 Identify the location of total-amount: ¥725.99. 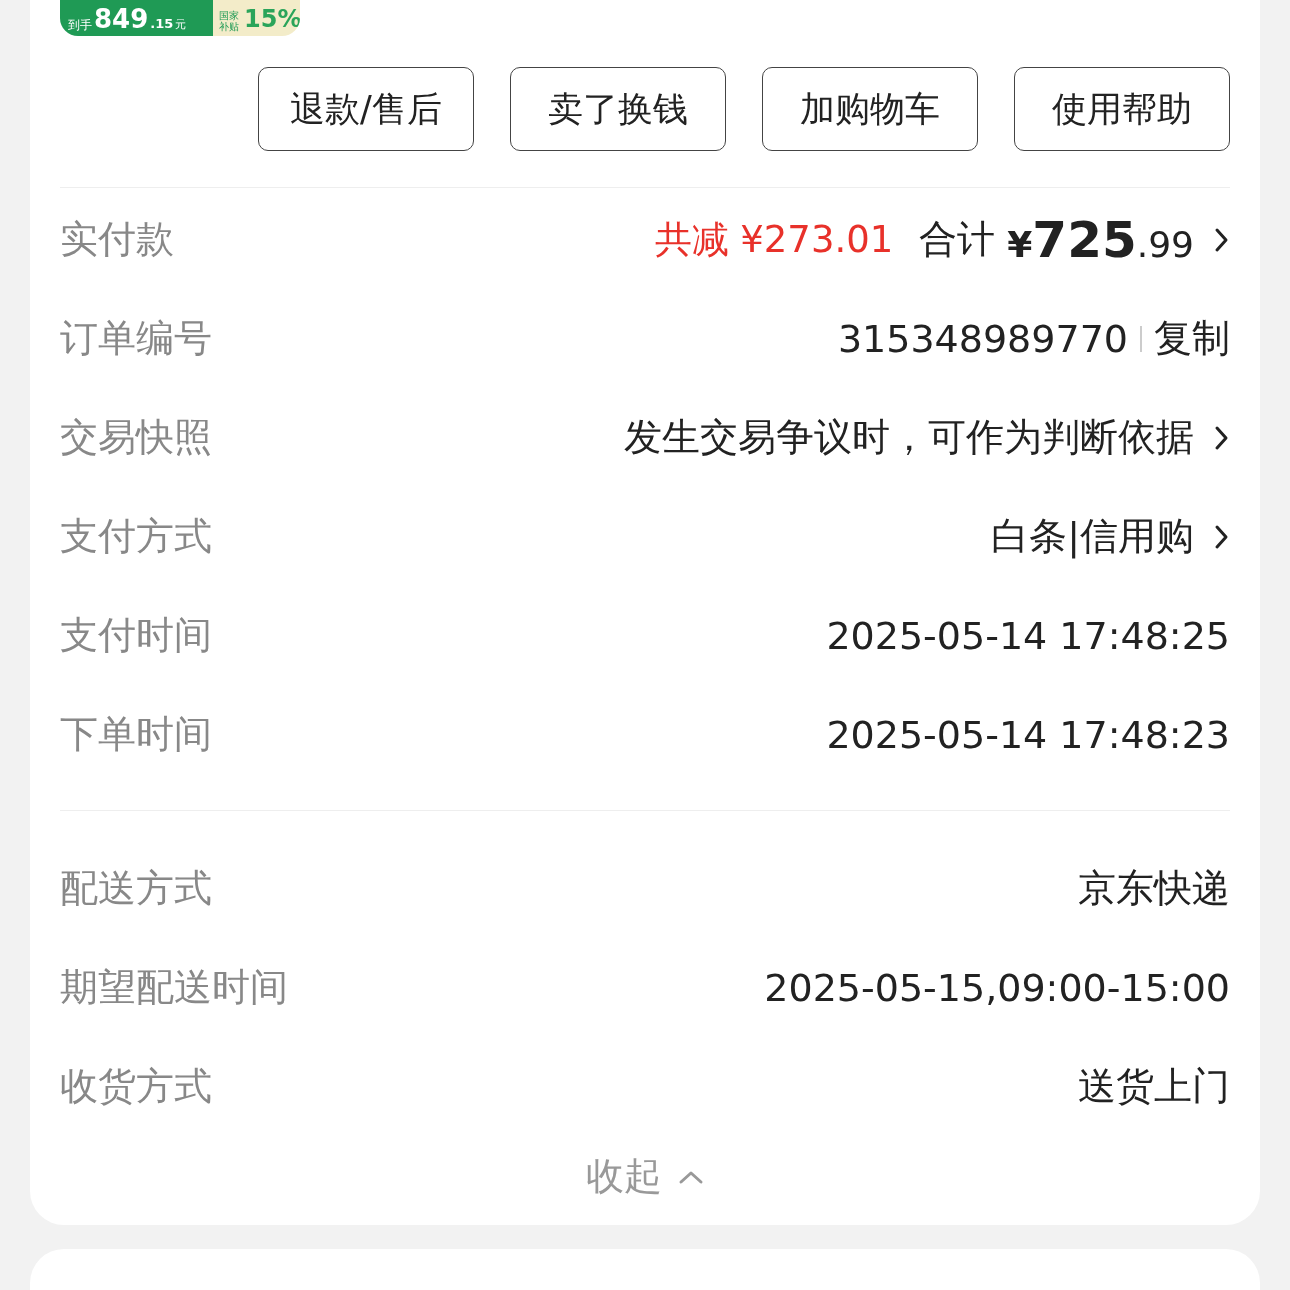
(1100, 239).